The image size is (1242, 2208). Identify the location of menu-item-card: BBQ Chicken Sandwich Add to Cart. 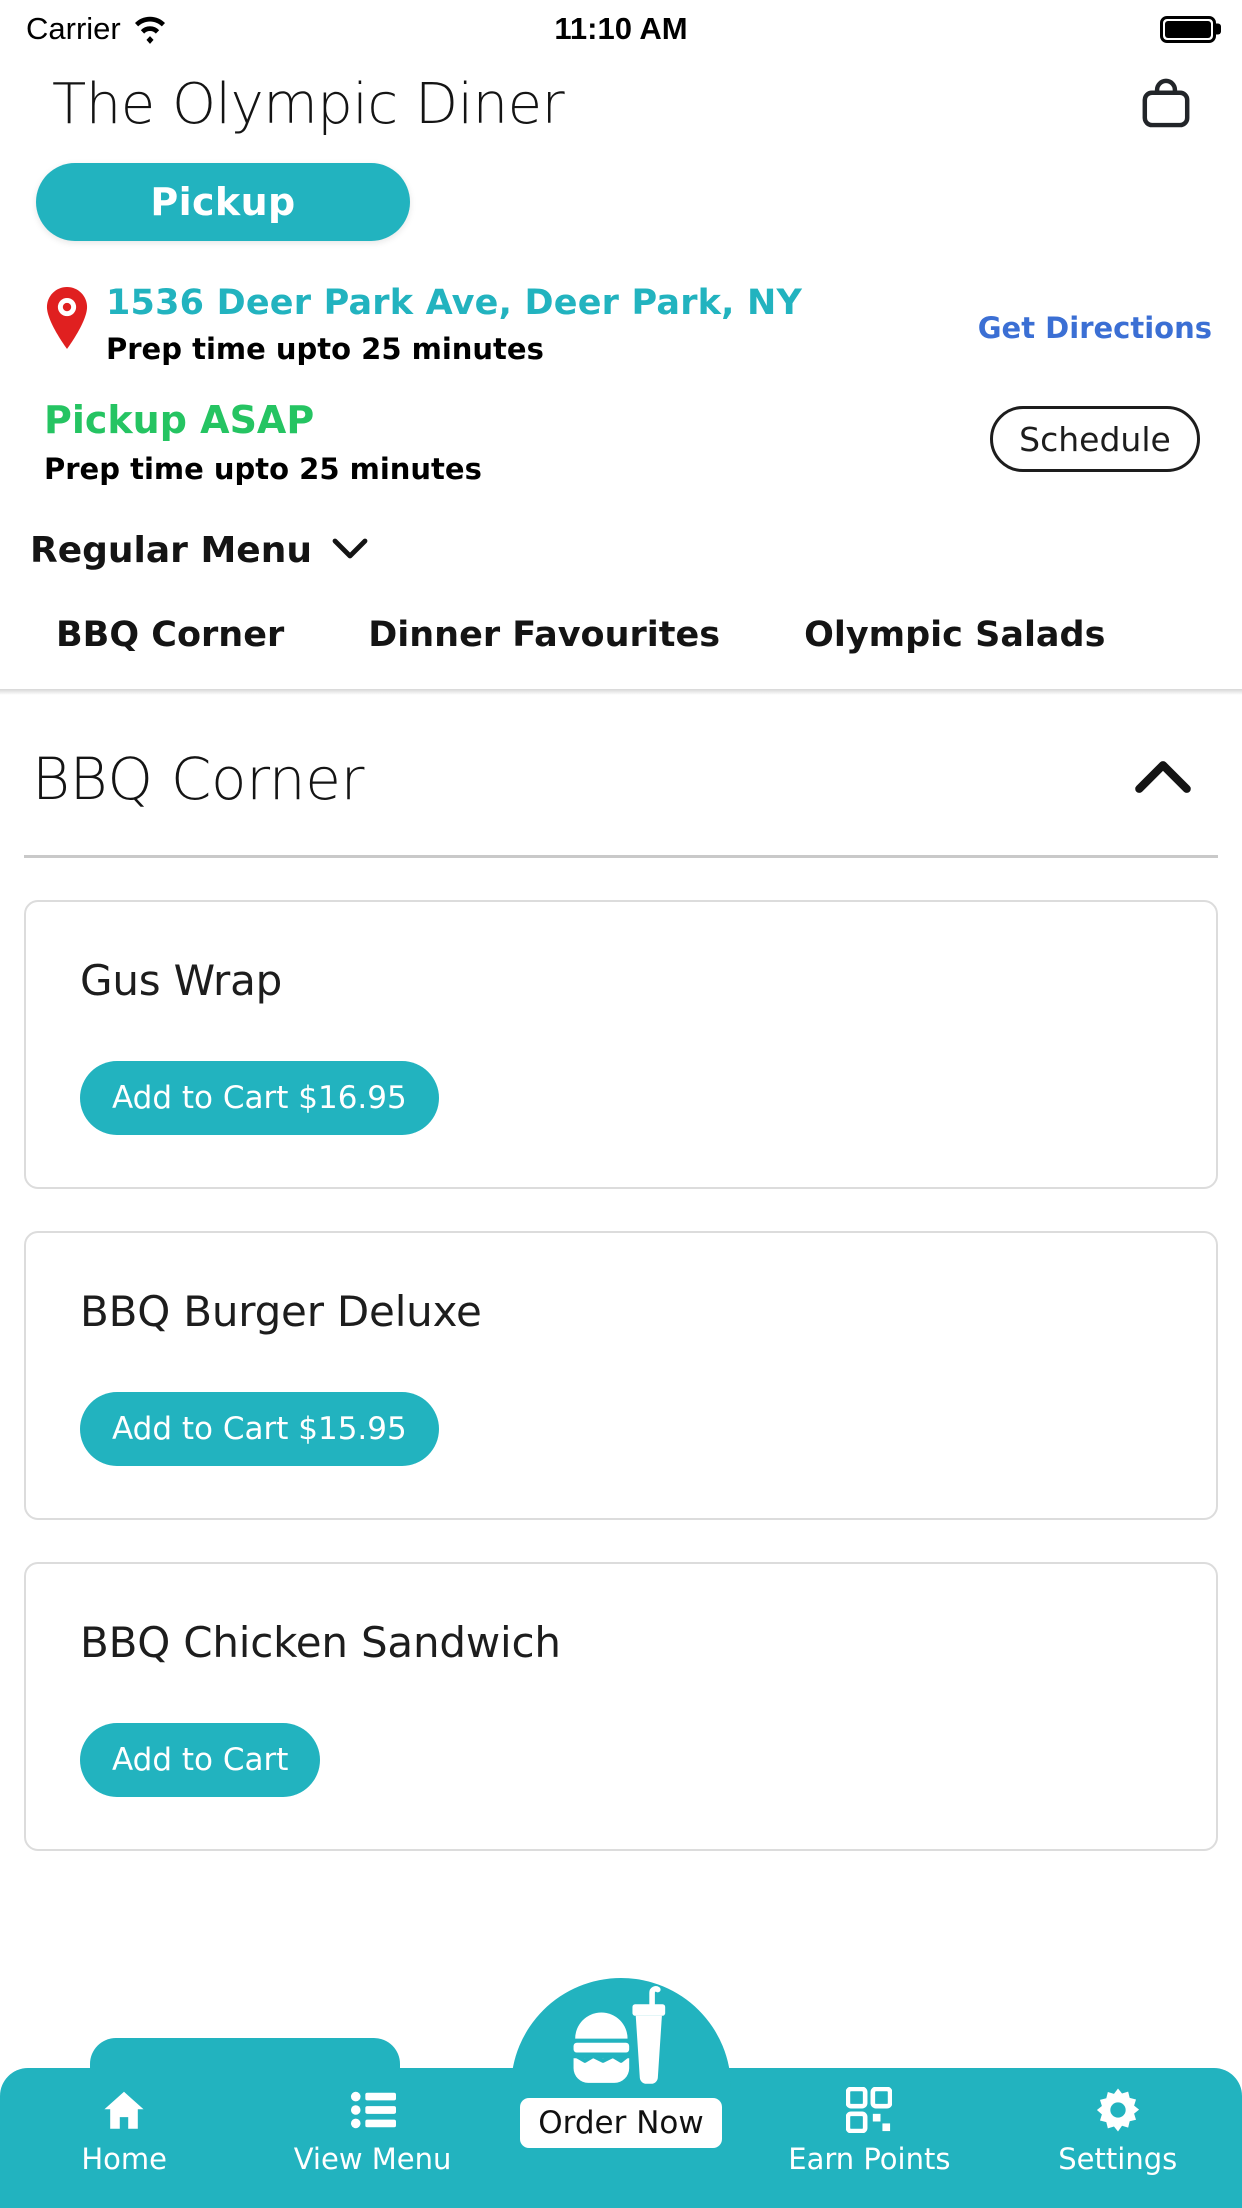
(621, 1706).